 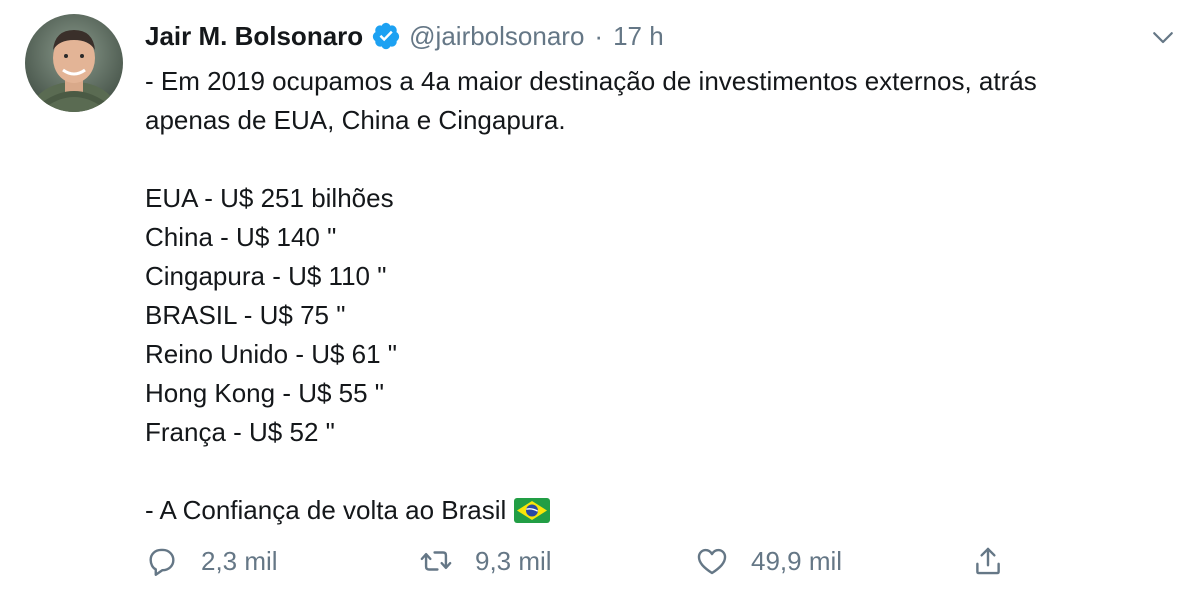 I want to click on share-icon, so click(x=988, y=561).